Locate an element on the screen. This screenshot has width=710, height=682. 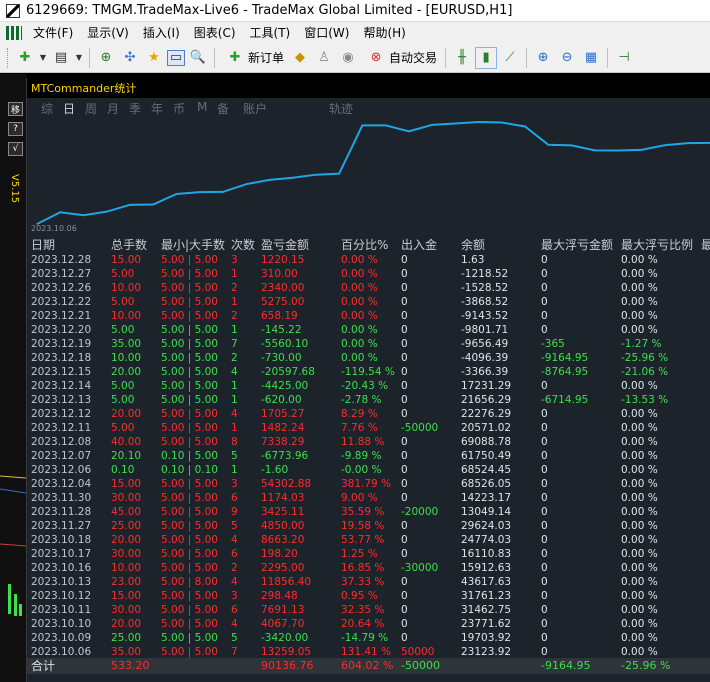
lots-cell: 20.00 is located at coordinates (126, 540).